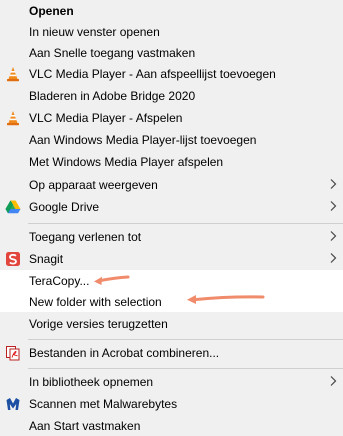 This screenshot has height=436, width=343. What do you see at coordinates (112, 52) in the screenshot?
I see `menu-item-label: Aan Snelle toegang vastmaken` at bounding box center [112, 52].